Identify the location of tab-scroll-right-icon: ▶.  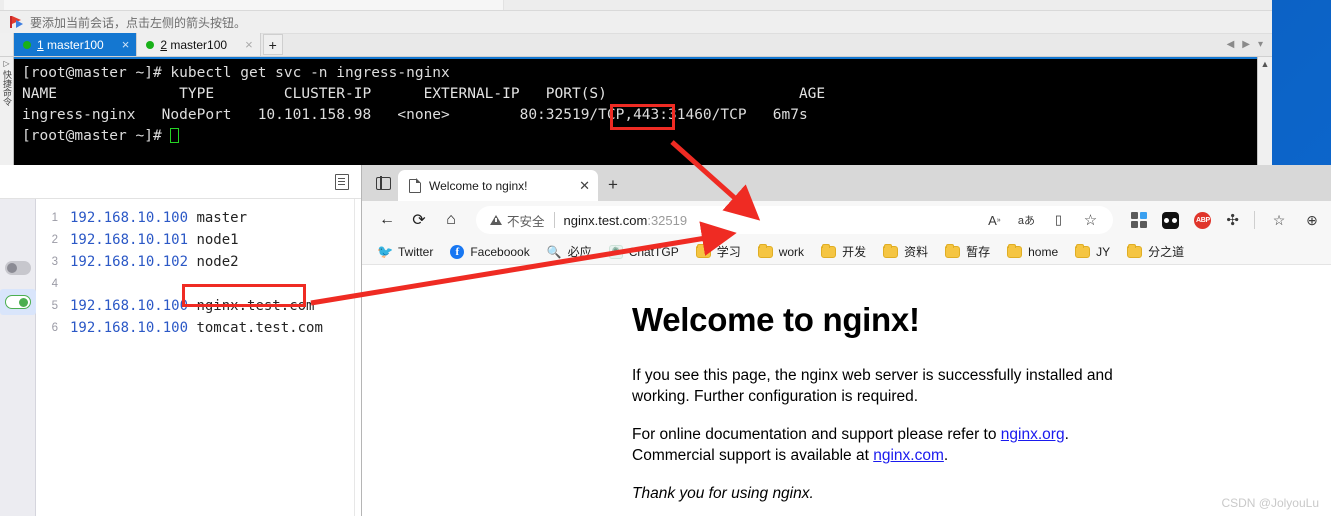
(1246, 44).